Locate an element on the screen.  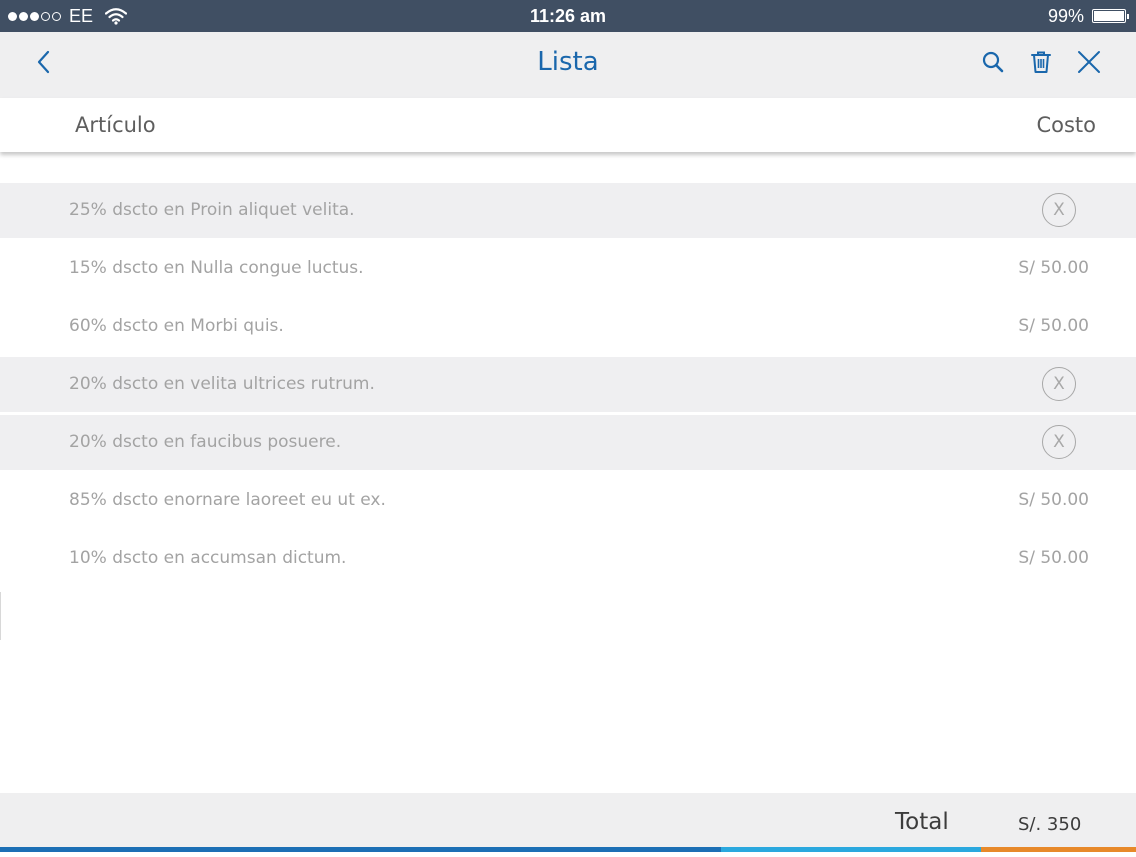
search-button is located at coordinates (993, 62).